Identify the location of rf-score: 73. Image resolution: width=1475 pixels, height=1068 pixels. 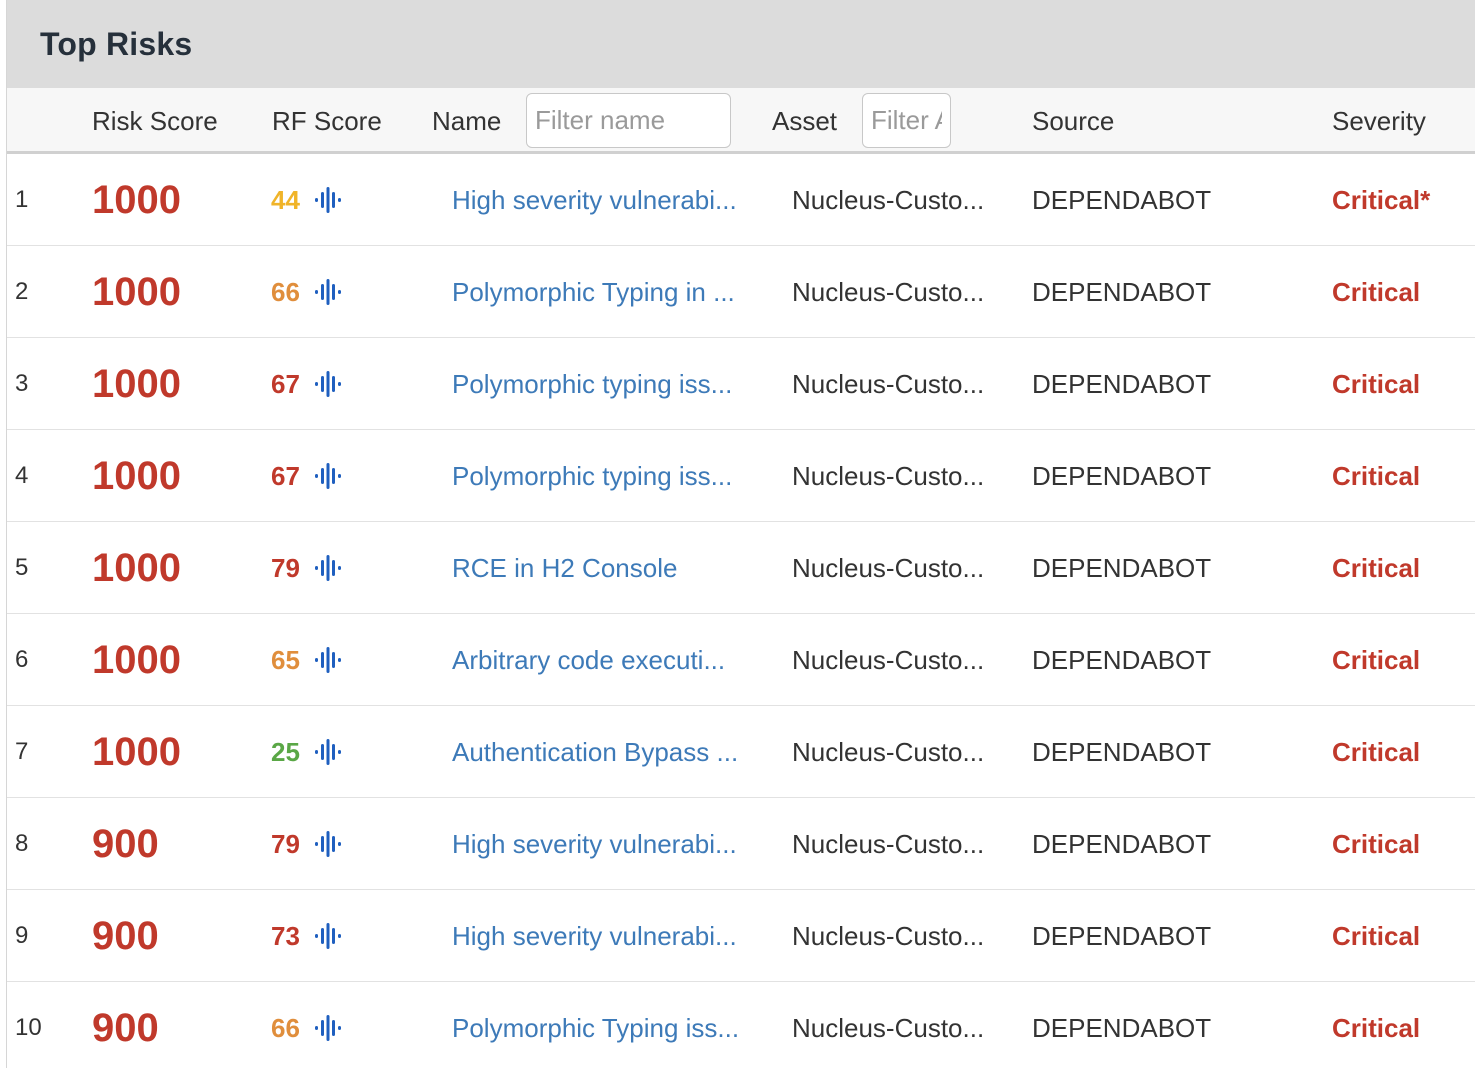
(285, 935).